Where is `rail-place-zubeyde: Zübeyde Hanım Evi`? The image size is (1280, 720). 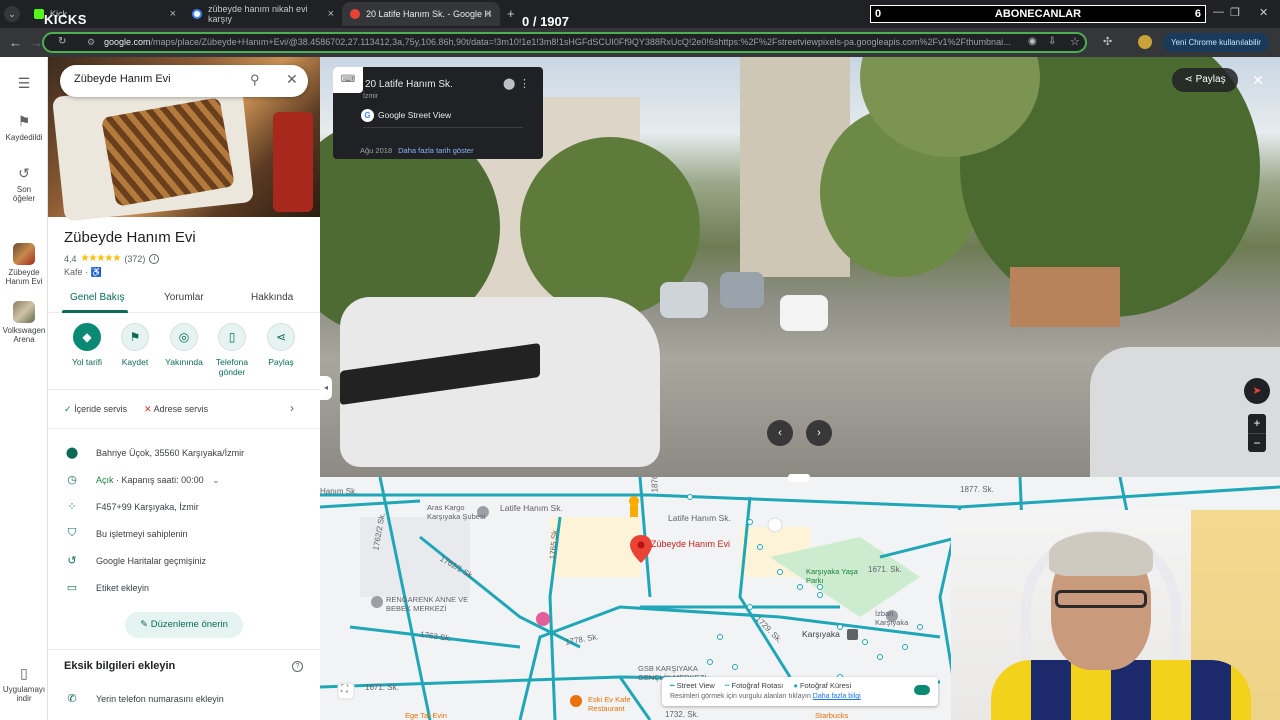 rail-place-zubeyde: Zübeyde Hanım Evi is located at coordinates (24, 264).